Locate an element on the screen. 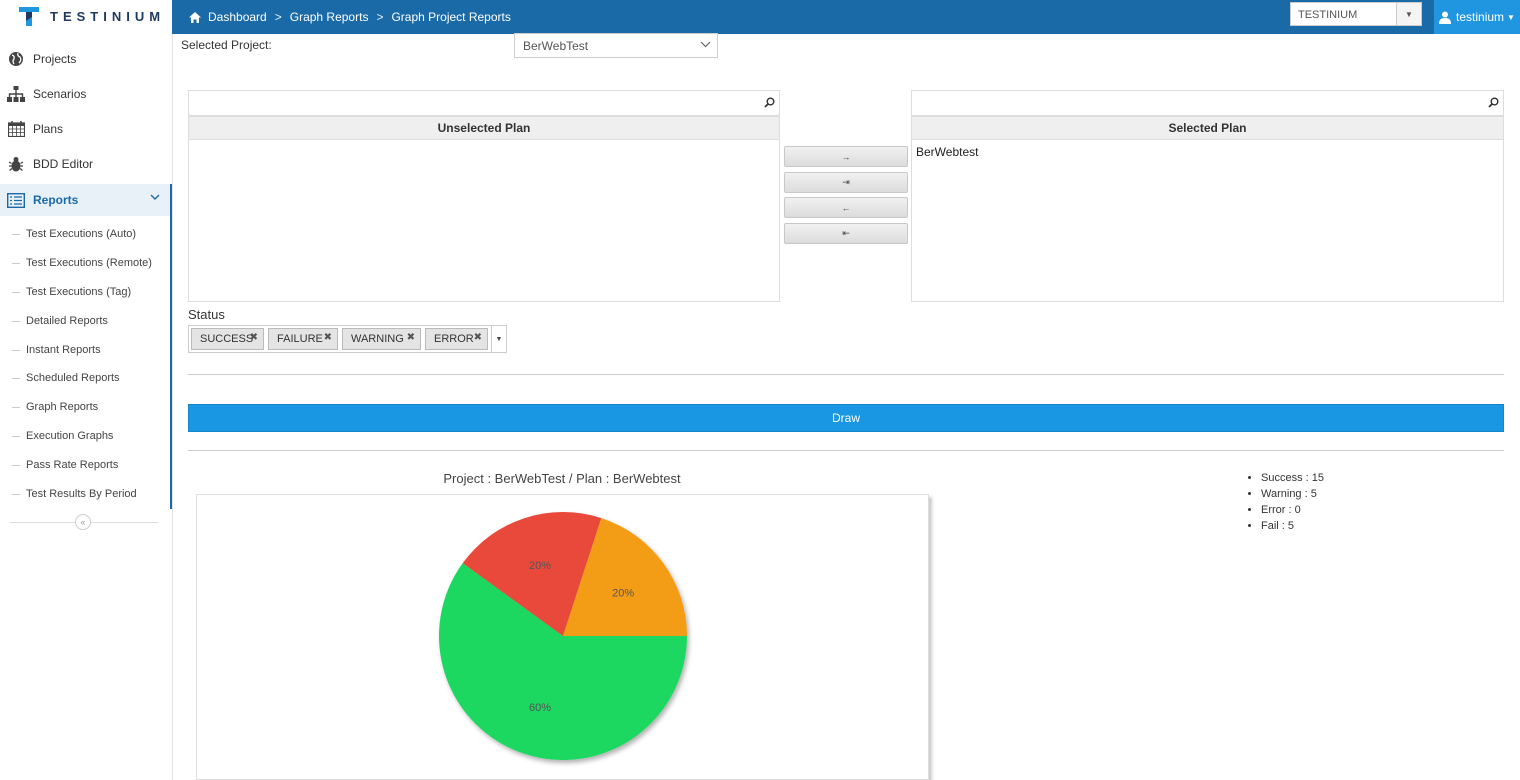 The image size is (1520, 780). sidebar-subitem-pass-rate-reports: Pass Rate Reports is located at coordinates (98, 465).